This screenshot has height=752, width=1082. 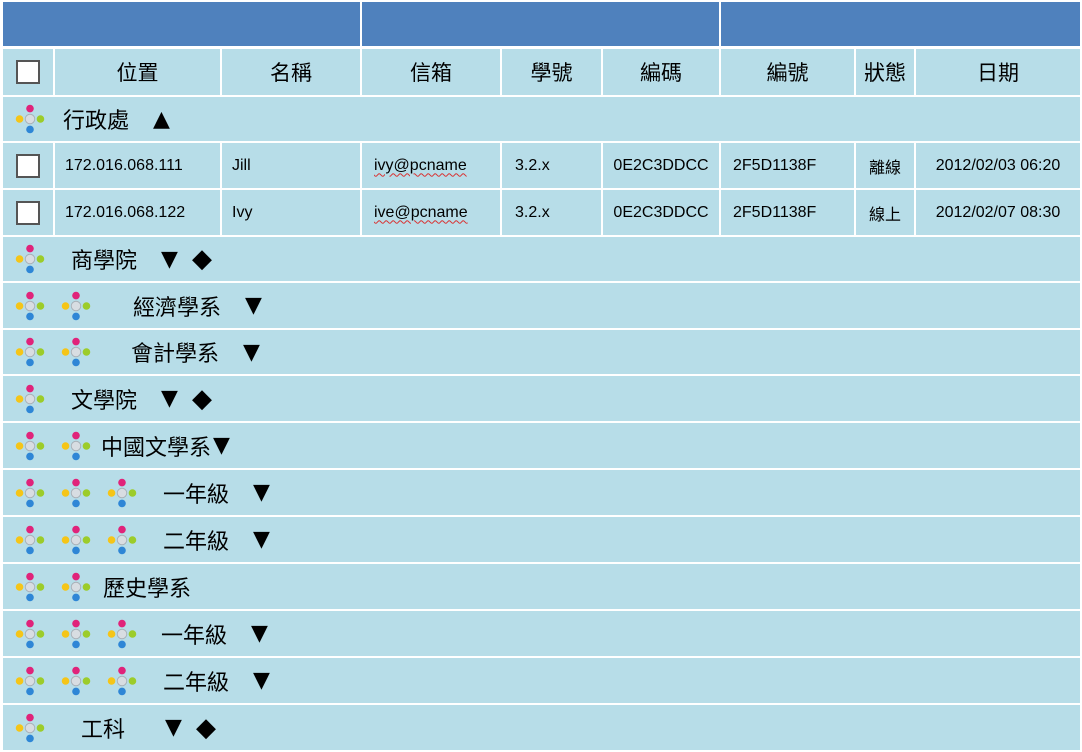 I want to click on cell-location: 172.016.068.122, so click(x=125, y=212).